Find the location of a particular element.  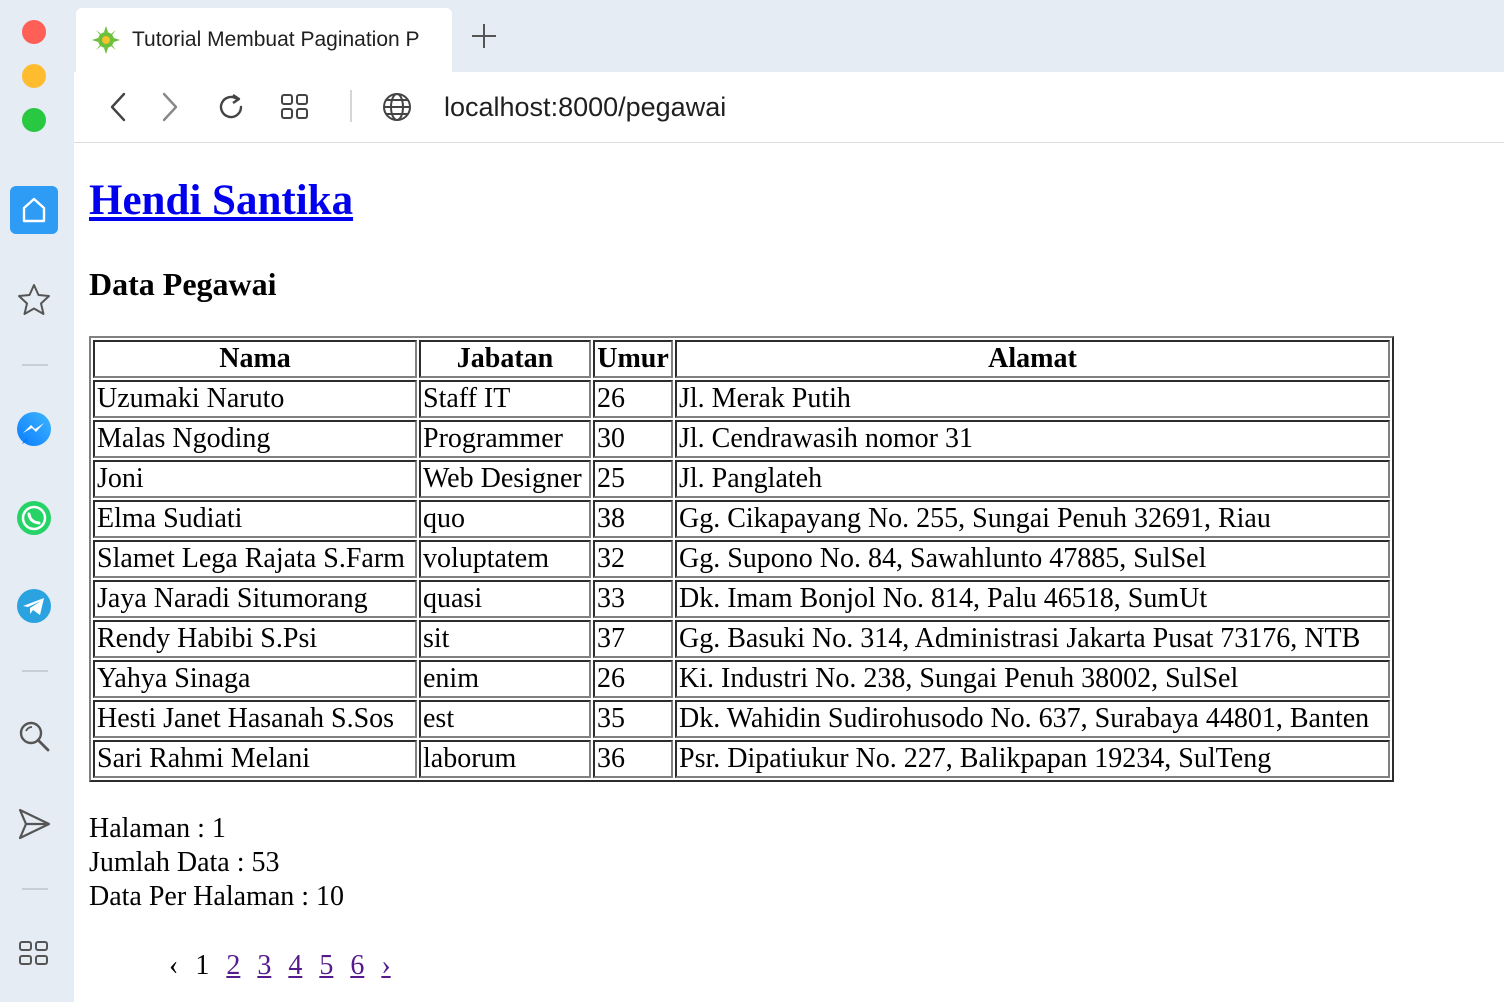

cell-umur: 35 is located at coordinates (633, 719).